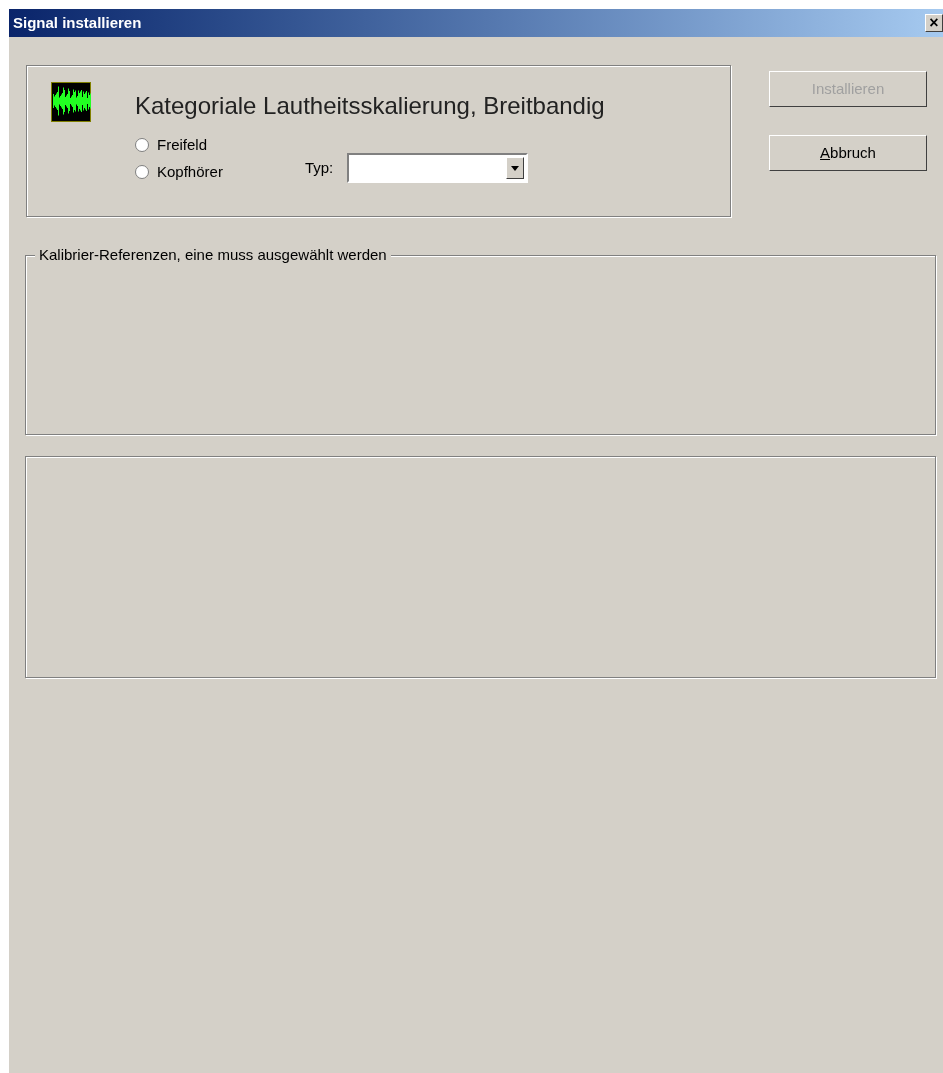 Image resolution: width=943 pixels, height=1073 pixels. I want to click on signal-title: Kategoriale Lautheitsskalierung, Breitbandig, so click(370, 106).